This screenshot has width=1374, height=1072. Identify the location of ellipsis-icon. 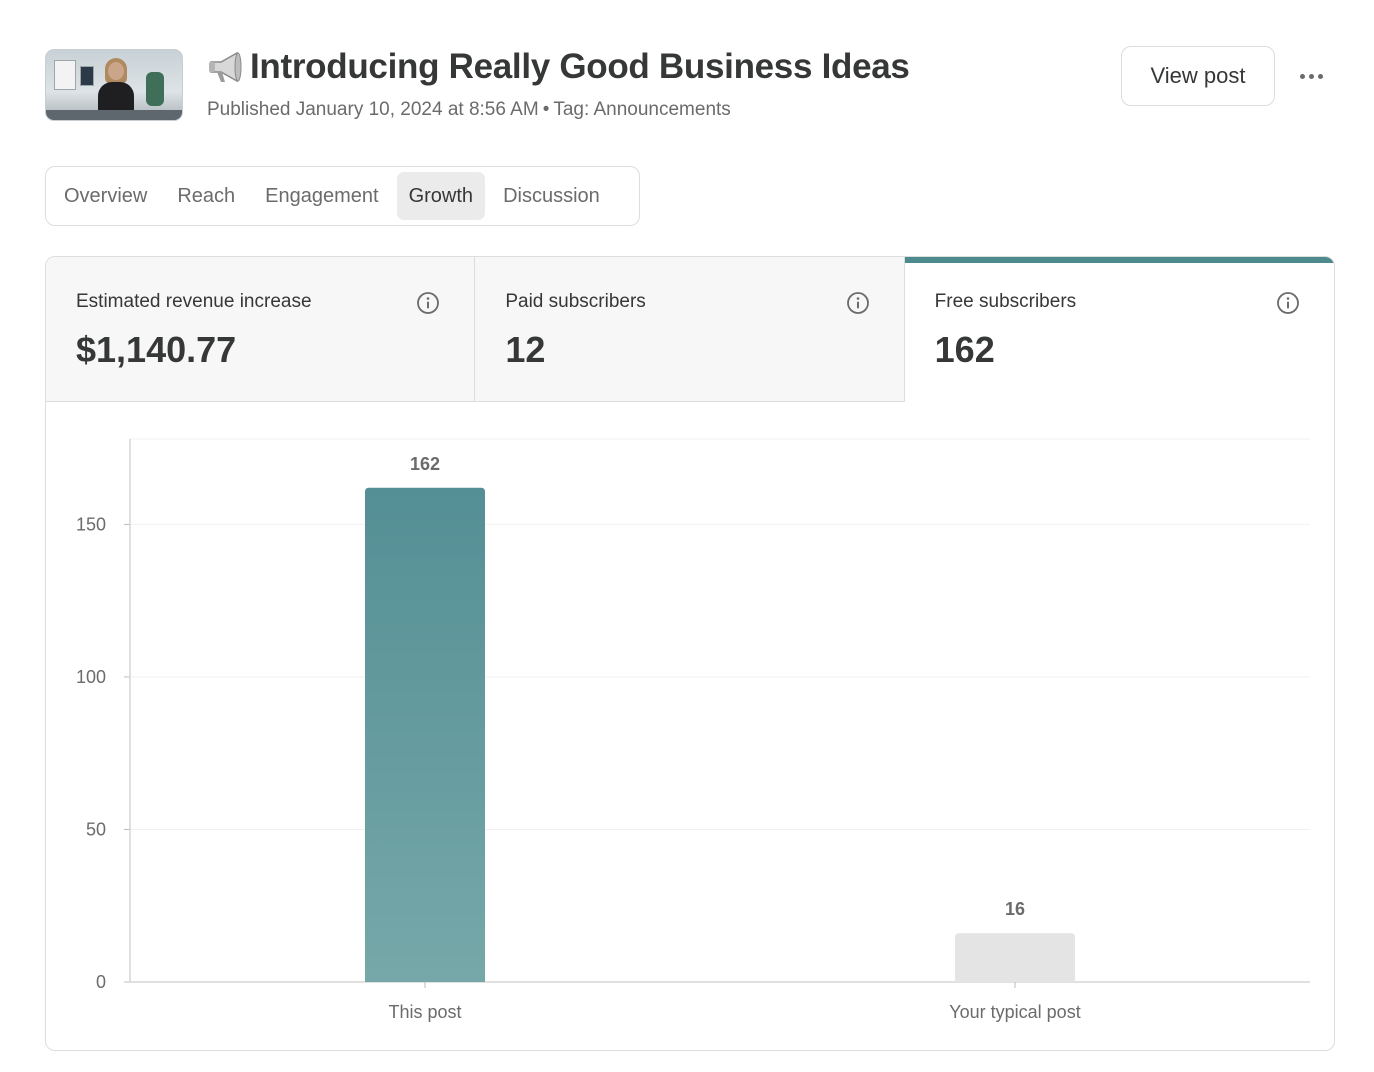
(1311, 76).